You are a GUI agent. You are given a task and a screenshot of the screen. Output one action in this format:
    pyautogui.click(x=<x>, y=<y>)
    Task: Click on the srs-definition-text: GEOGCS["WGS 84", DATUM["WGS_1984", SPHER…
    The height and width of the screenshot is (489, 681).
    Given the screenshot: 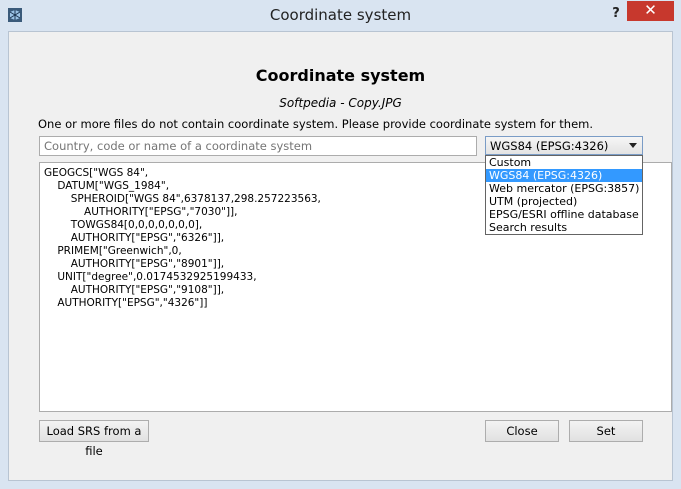 What is the action you would take?
    pyautogui.click(x=182, y=238)
    